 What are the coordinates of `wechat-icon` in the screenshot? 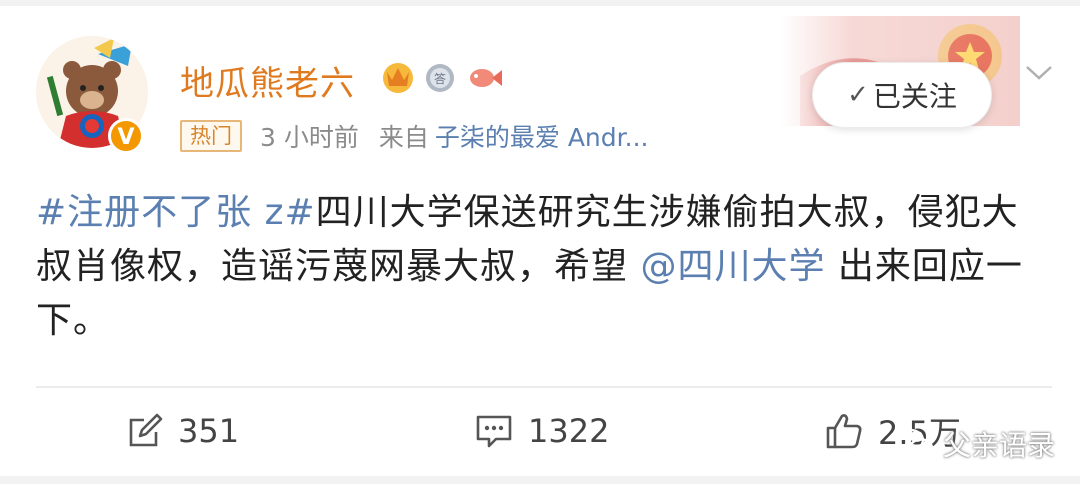 It's located at (914, 443).